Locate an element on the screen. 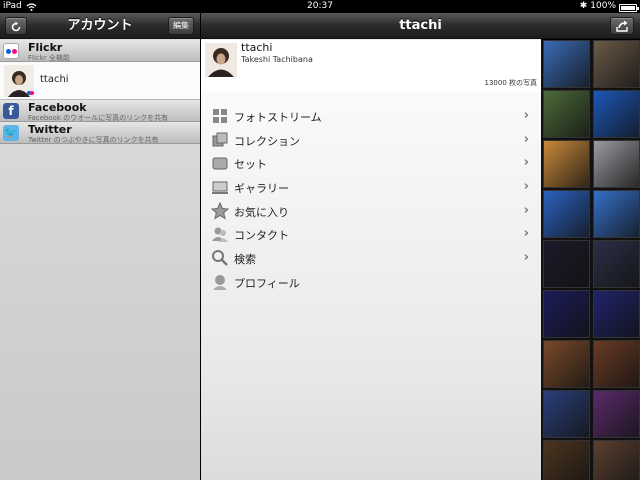 The height and width of the screenshot is (480, 640). status-bar: iPad 20:37 ✱ 100% is located at coordinates (320, 6).